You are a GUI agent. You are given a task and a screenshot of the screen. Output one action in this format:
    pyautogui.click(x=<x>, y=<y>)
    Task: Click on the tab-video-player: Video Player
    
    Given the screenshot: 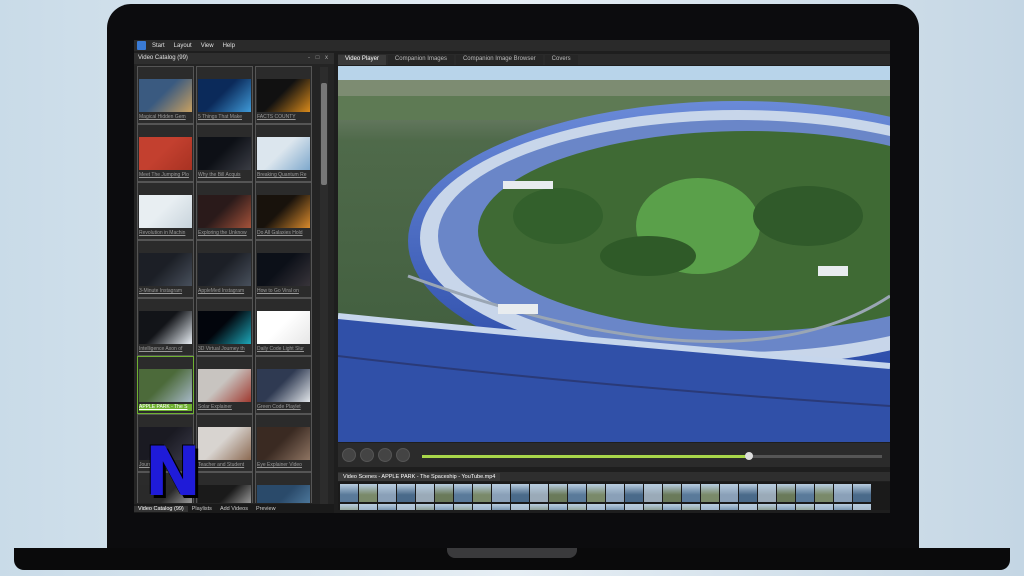 What is the action you would take?
    pyautogui.click(x=362, y=60)
    